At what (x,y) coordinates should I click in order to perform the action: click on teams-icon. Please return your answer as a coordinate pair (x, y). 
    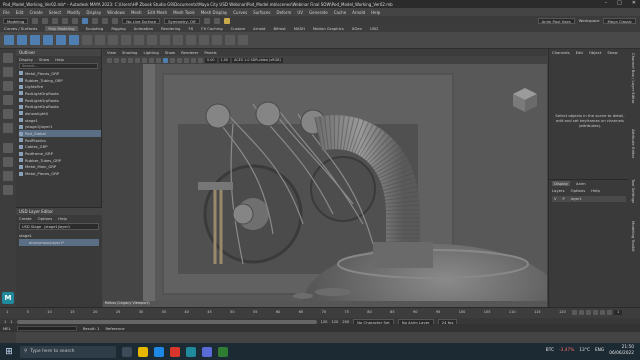
    Looking at the image, I should click on (207, 351).